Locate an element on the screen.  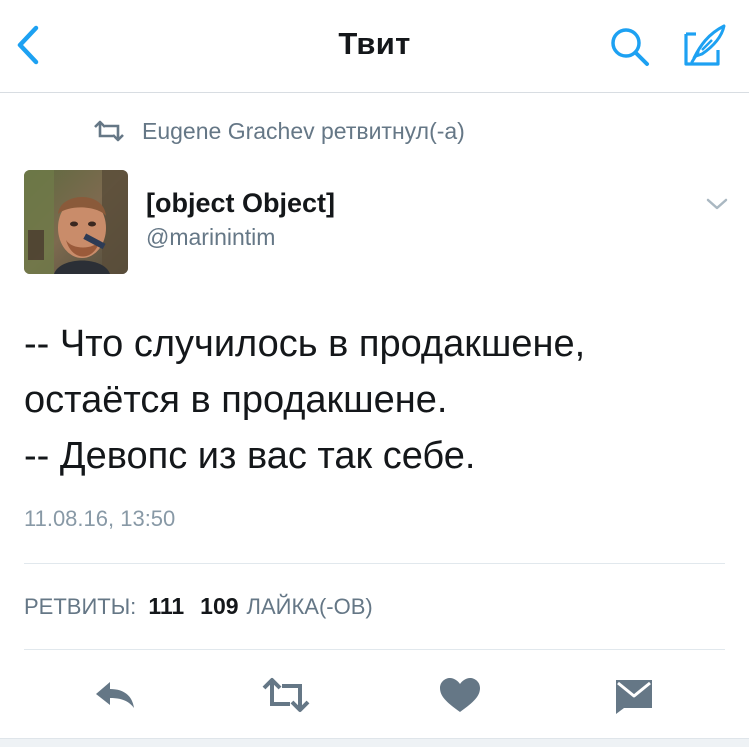
search-icon is located at coordinates (630, 47).